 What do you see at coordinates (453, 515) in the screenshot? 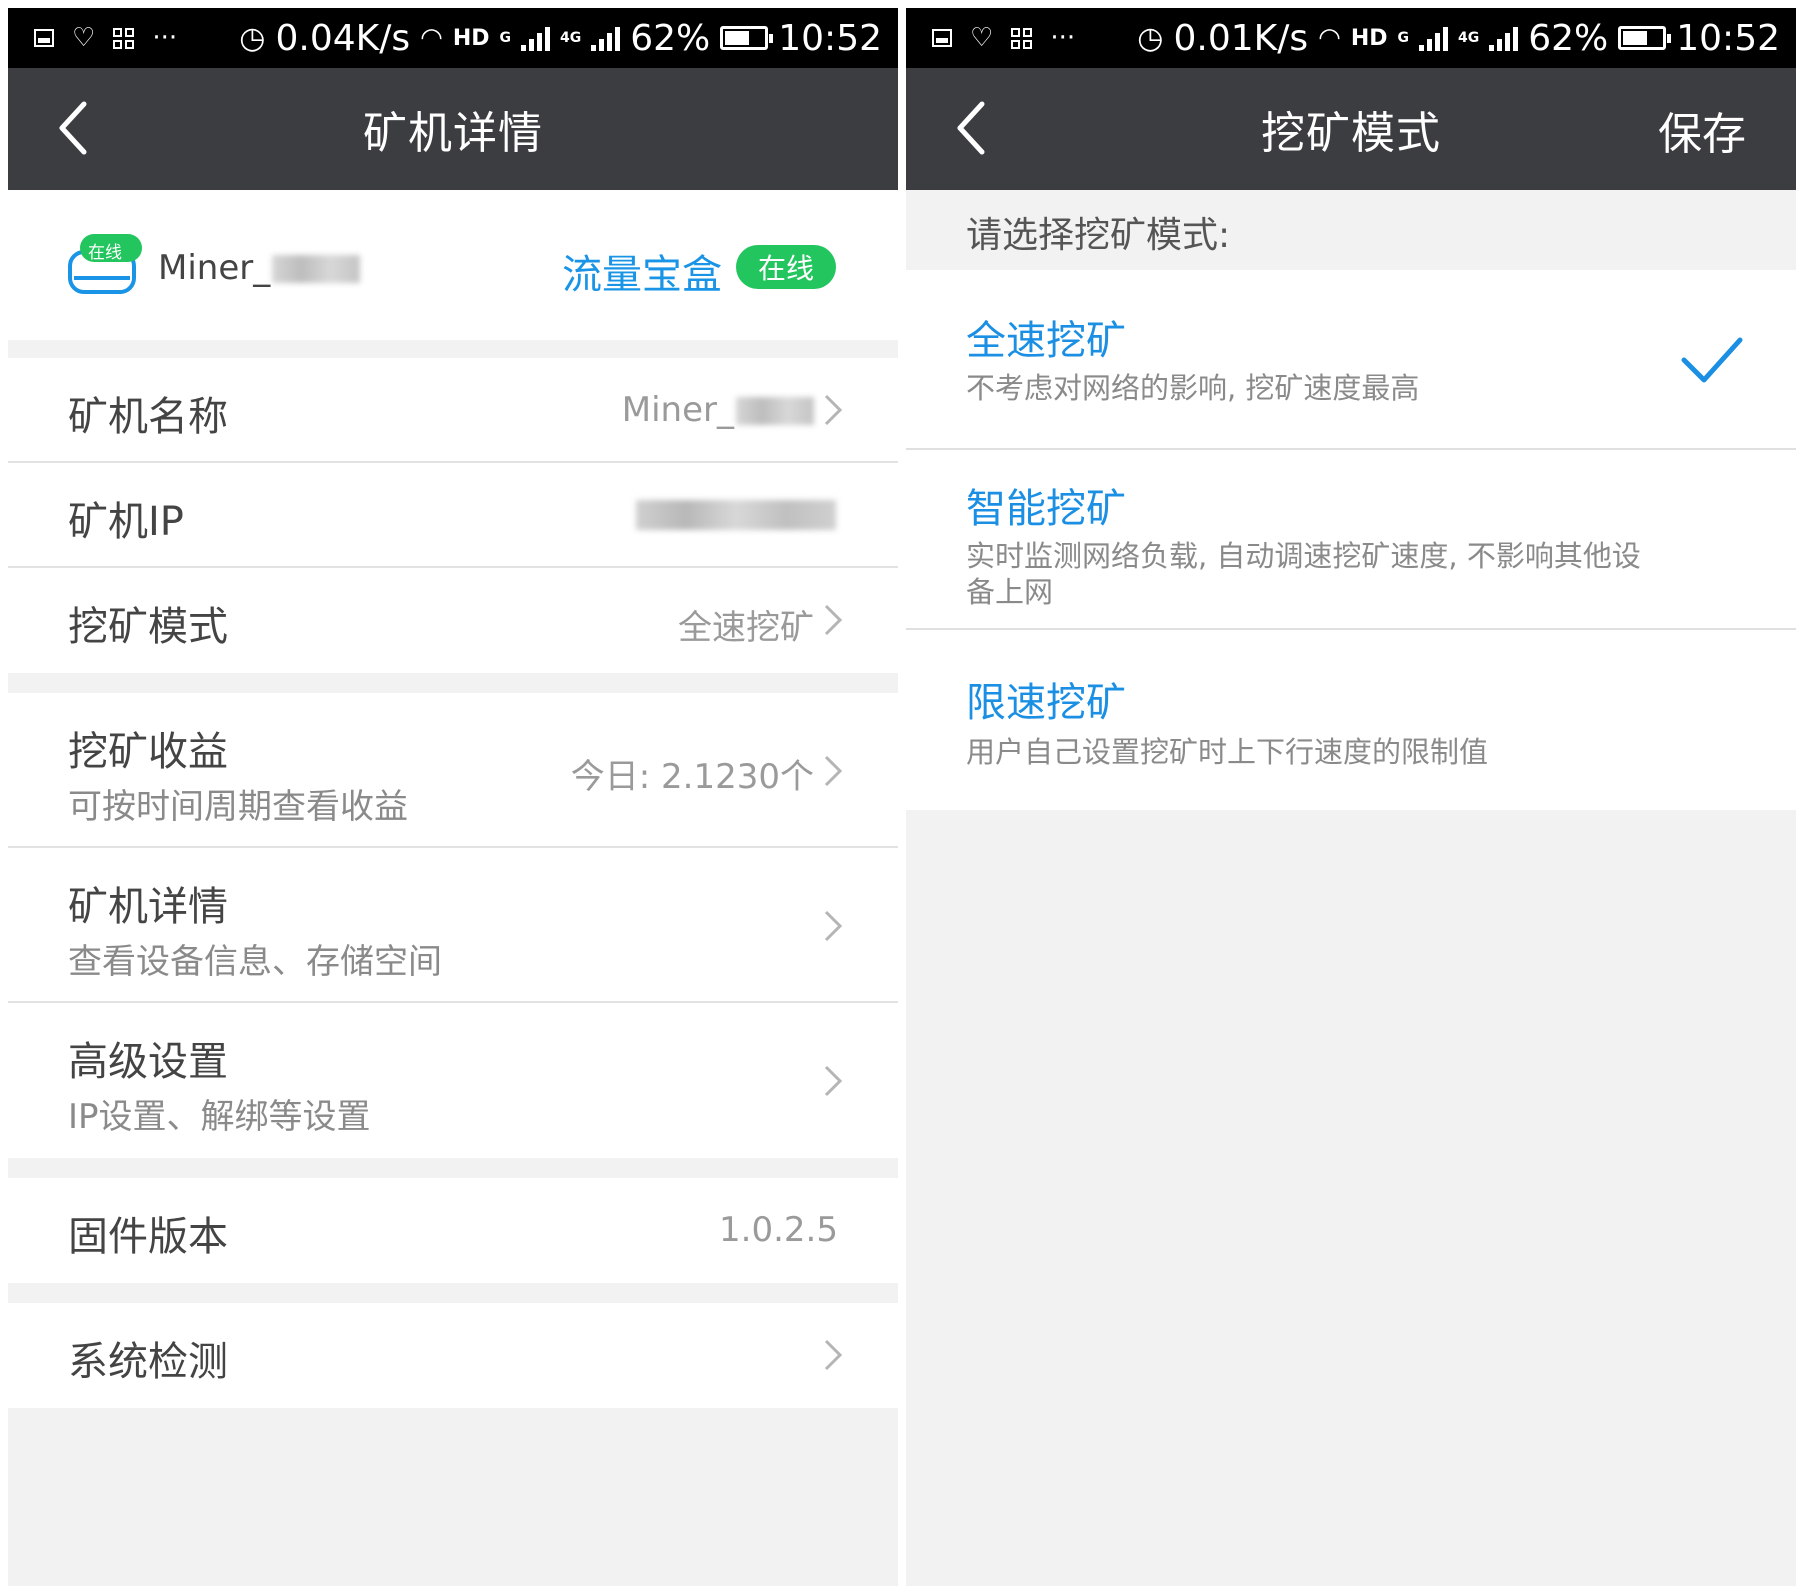
I see `row-miner-ip: 矿机IP` at bounding box center [453, 515].